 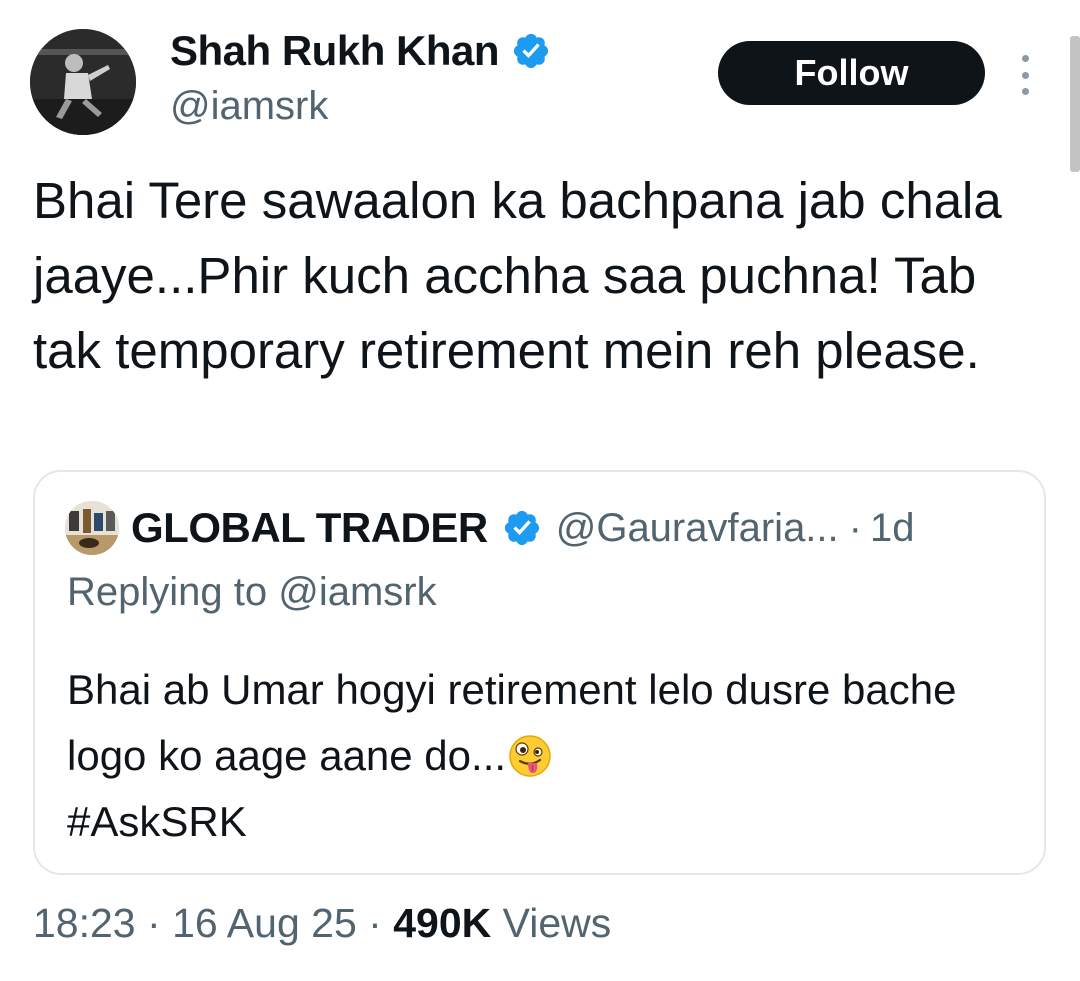 What do you see at coordinates (489, 528) in the screenshot?
I see `quoted-tweet-header: GLOBAL TRADER @Gauravfaria... · 1d` at bounding box center [489, 528].